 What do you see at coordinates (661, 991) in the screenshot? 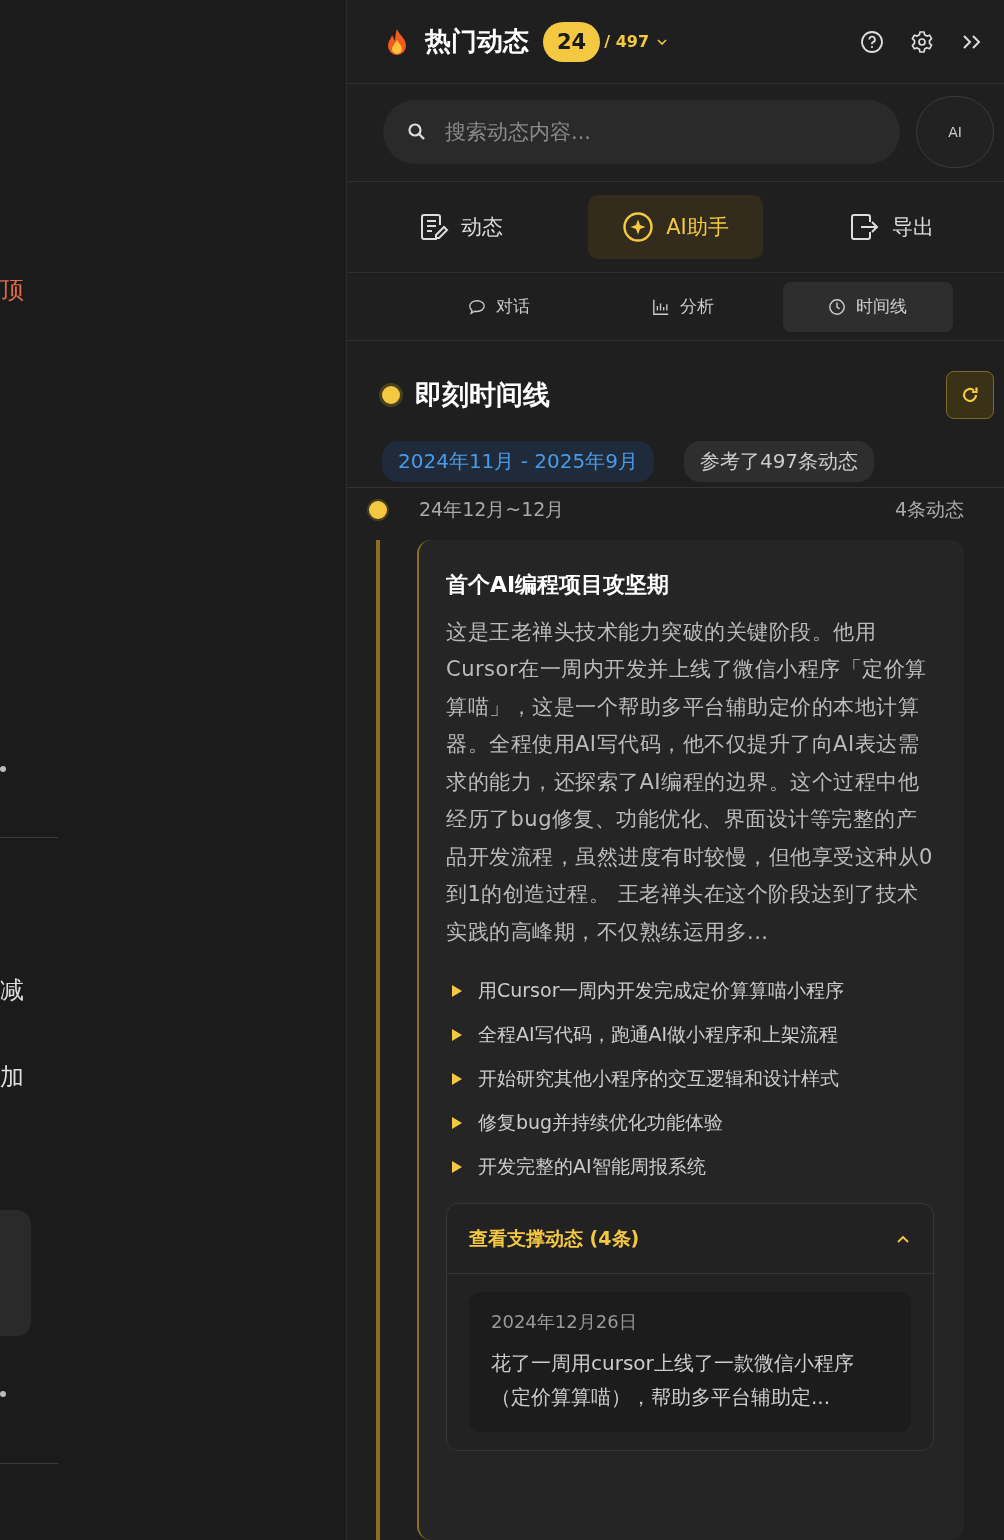
I see `highlight-text: 用Cursor一周内开发完成定价算算喵小程序` at bounding box center [661, 991].